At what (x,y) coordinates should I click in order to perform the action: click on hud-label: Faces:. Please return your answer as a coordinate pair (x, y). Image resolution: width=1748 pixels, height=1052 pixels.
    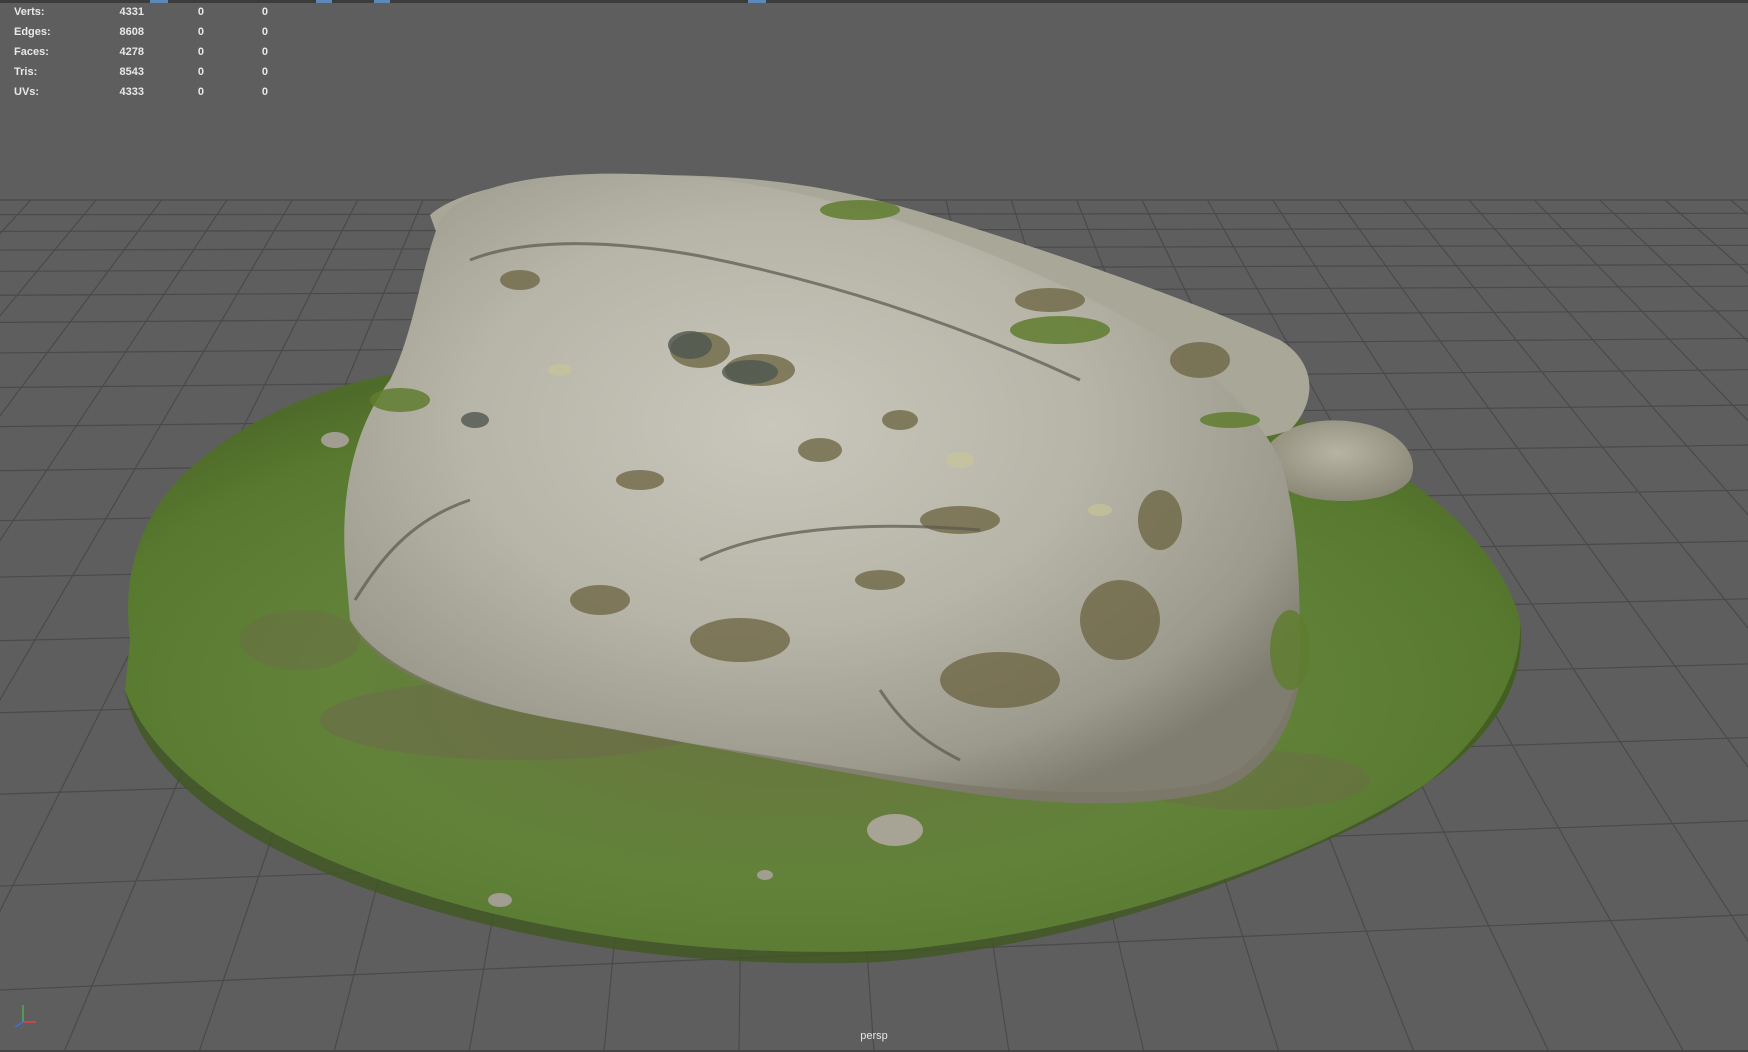
    Looking at the image, I should click on (31, 52).